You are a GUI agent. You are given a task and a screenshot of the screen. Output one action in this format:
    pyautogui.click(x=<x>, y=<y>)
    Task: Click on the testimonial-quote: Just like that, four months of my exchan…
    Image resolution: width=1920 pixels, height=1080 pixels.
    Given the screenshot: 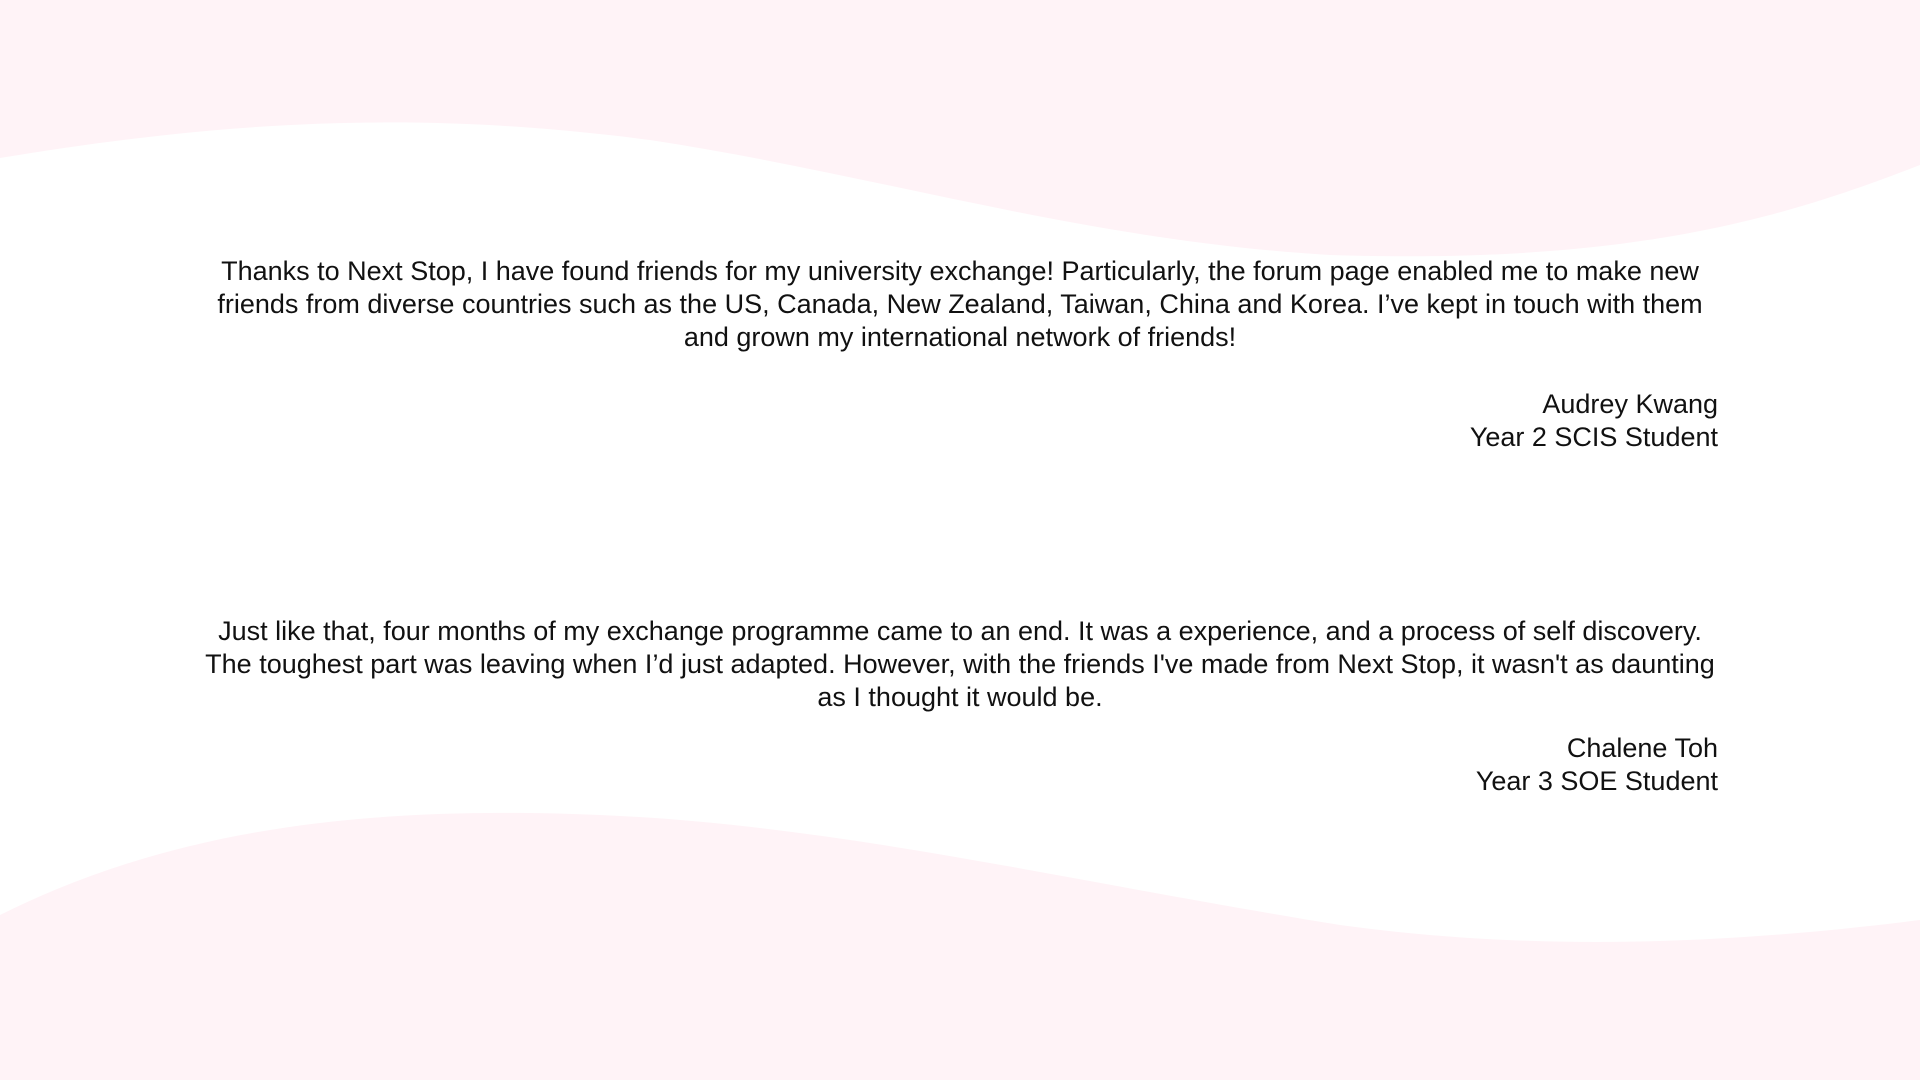 What is the action you would take?
    pyautogui.click(x=960, y=664)
    